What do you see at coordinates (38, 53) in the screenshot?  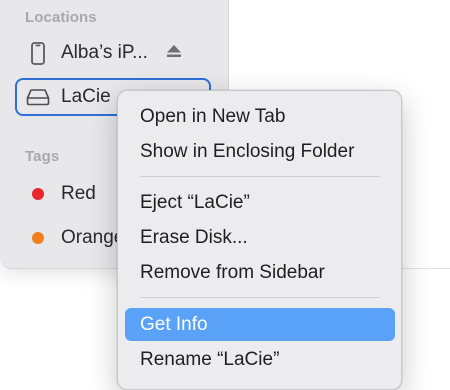 I see `iphone-icon` at bounding box center [38, 53].